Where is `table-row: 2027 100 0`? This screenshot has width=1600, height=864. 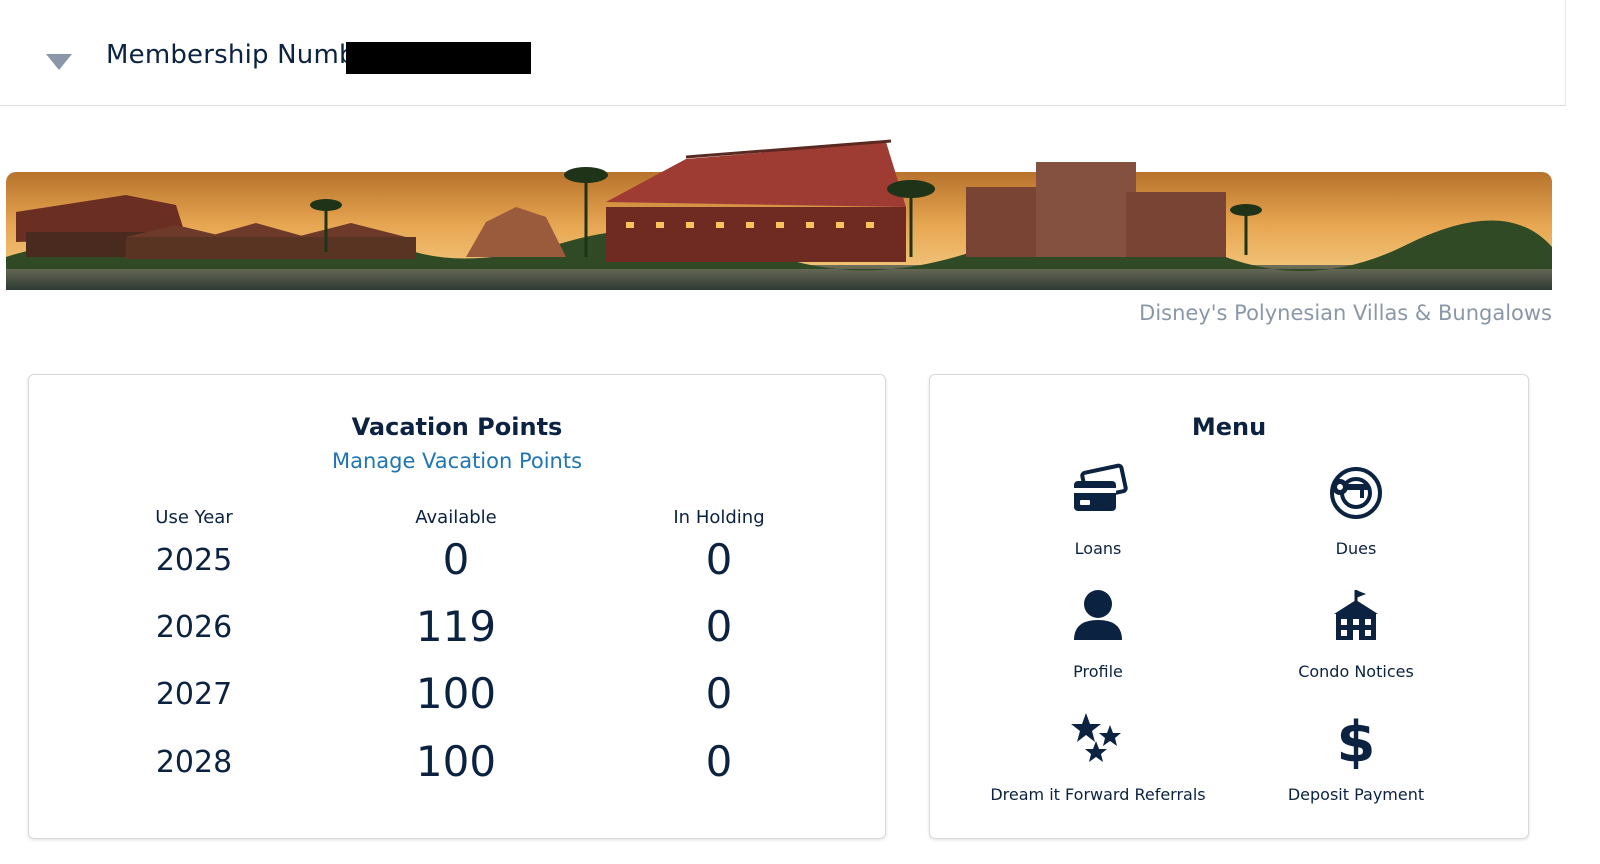
table-row: 2027 100 0 is located at coordinates (457, 699).